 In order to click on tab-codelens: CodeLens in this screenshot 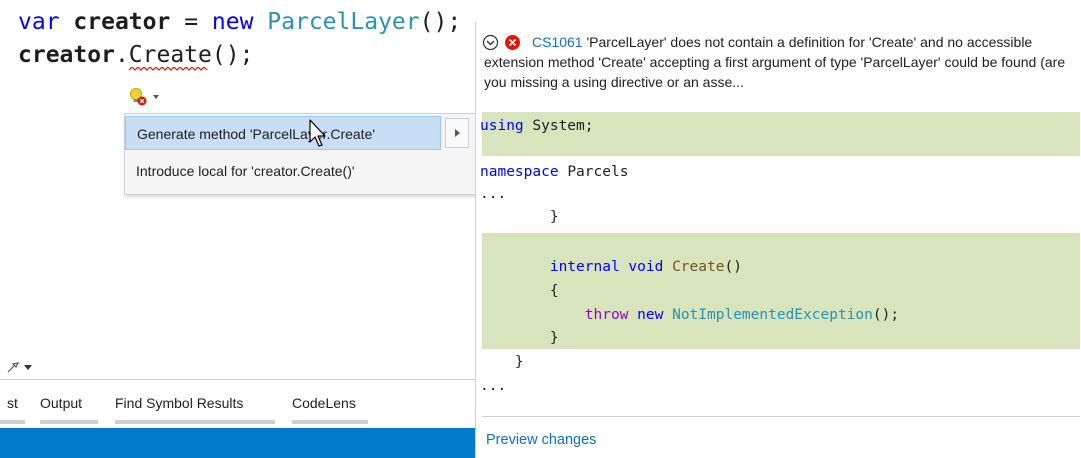, I will do `click(324, 403)`.